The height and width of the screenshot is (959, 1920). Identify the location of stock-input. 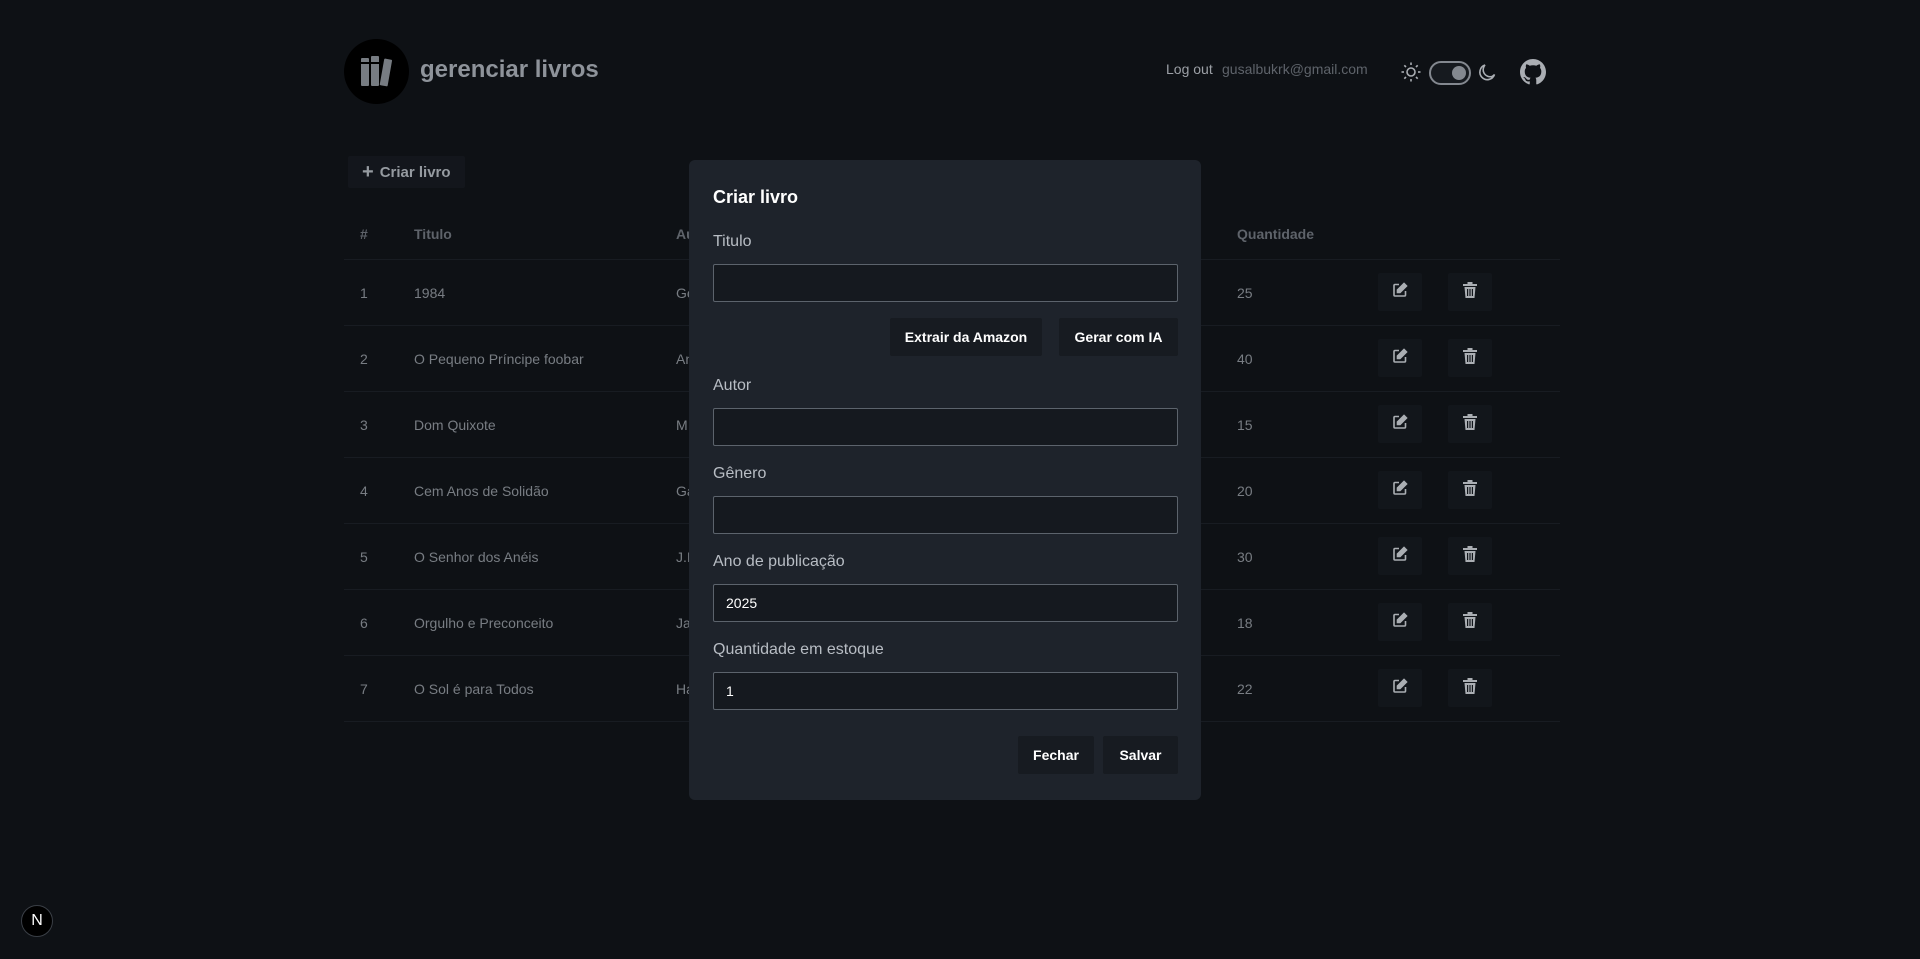
(945, 691).